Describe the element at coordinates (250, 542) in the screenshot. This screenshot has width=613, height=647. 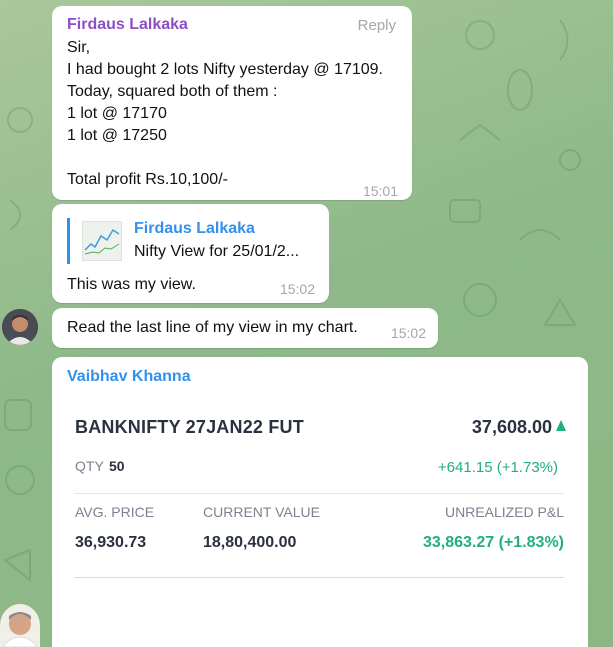
I see `current-value: 18,80,400.00` at that location.